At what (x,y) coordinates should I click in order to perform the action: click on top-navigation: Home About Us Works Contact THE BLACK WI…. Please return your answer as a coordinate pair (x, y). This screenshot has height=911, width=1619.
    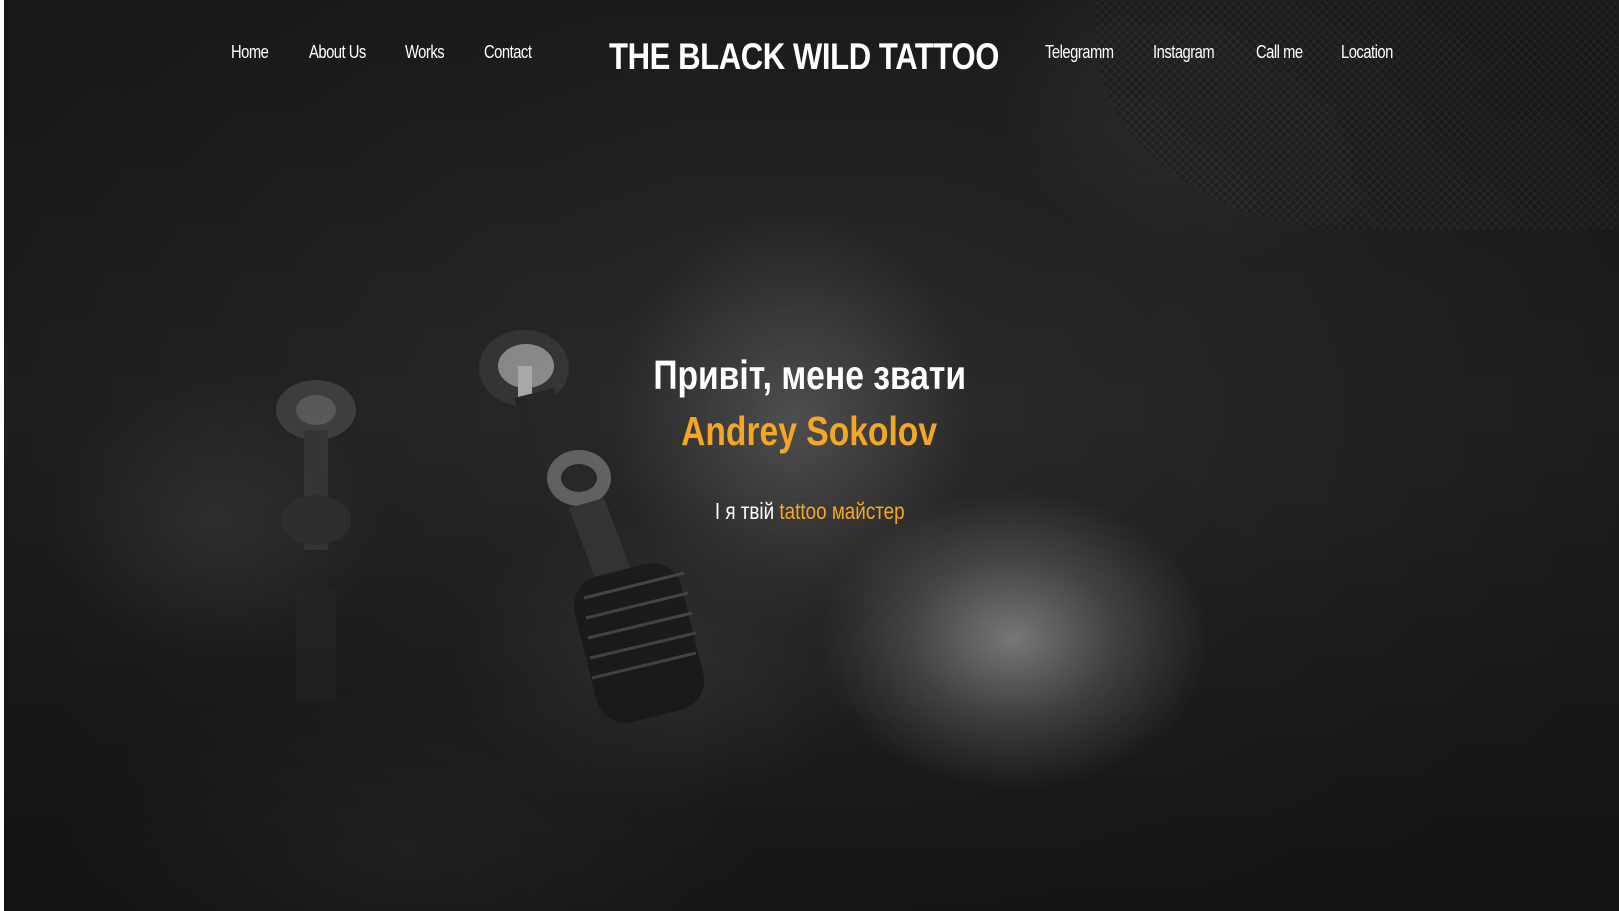
    Looking at the image, I should click on (809, 56).